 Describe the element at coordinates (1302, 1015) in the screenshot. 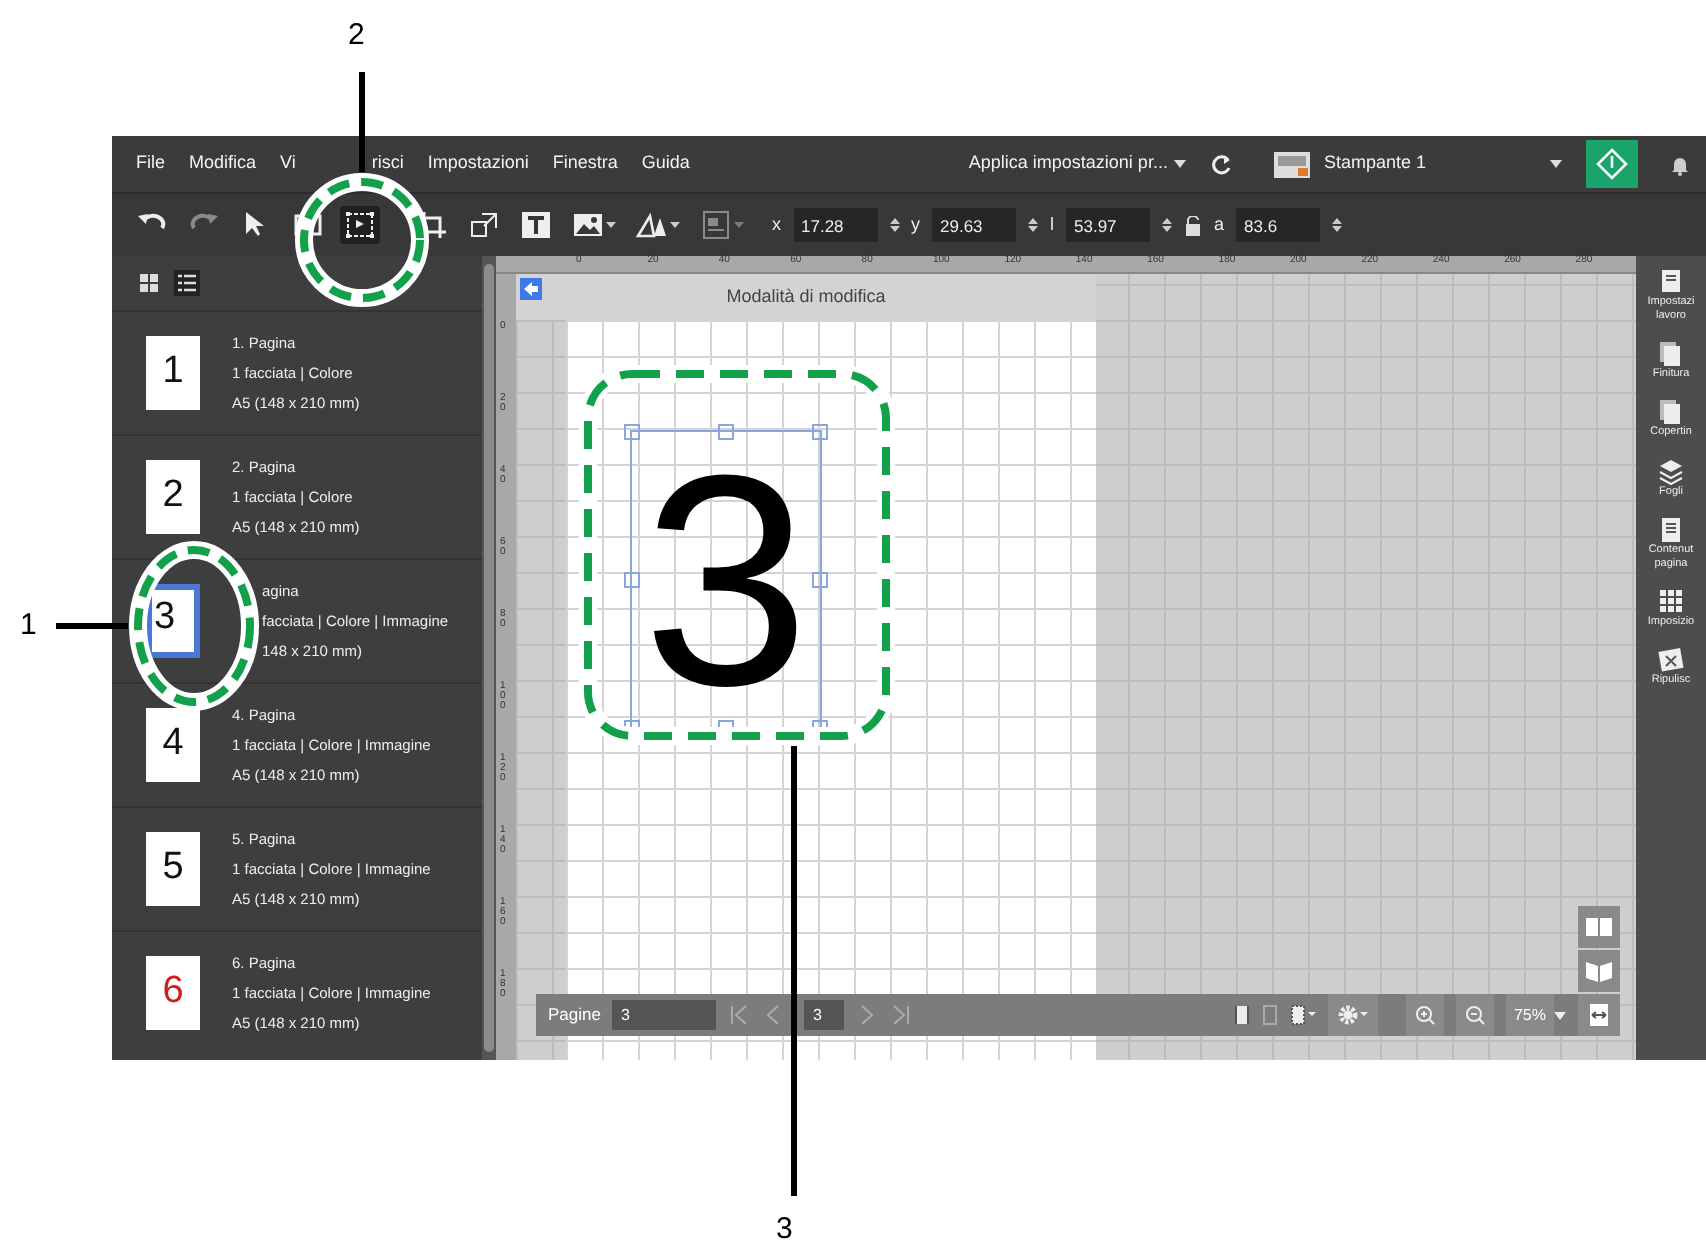

I see `margin-dropdown-icon` at that location.